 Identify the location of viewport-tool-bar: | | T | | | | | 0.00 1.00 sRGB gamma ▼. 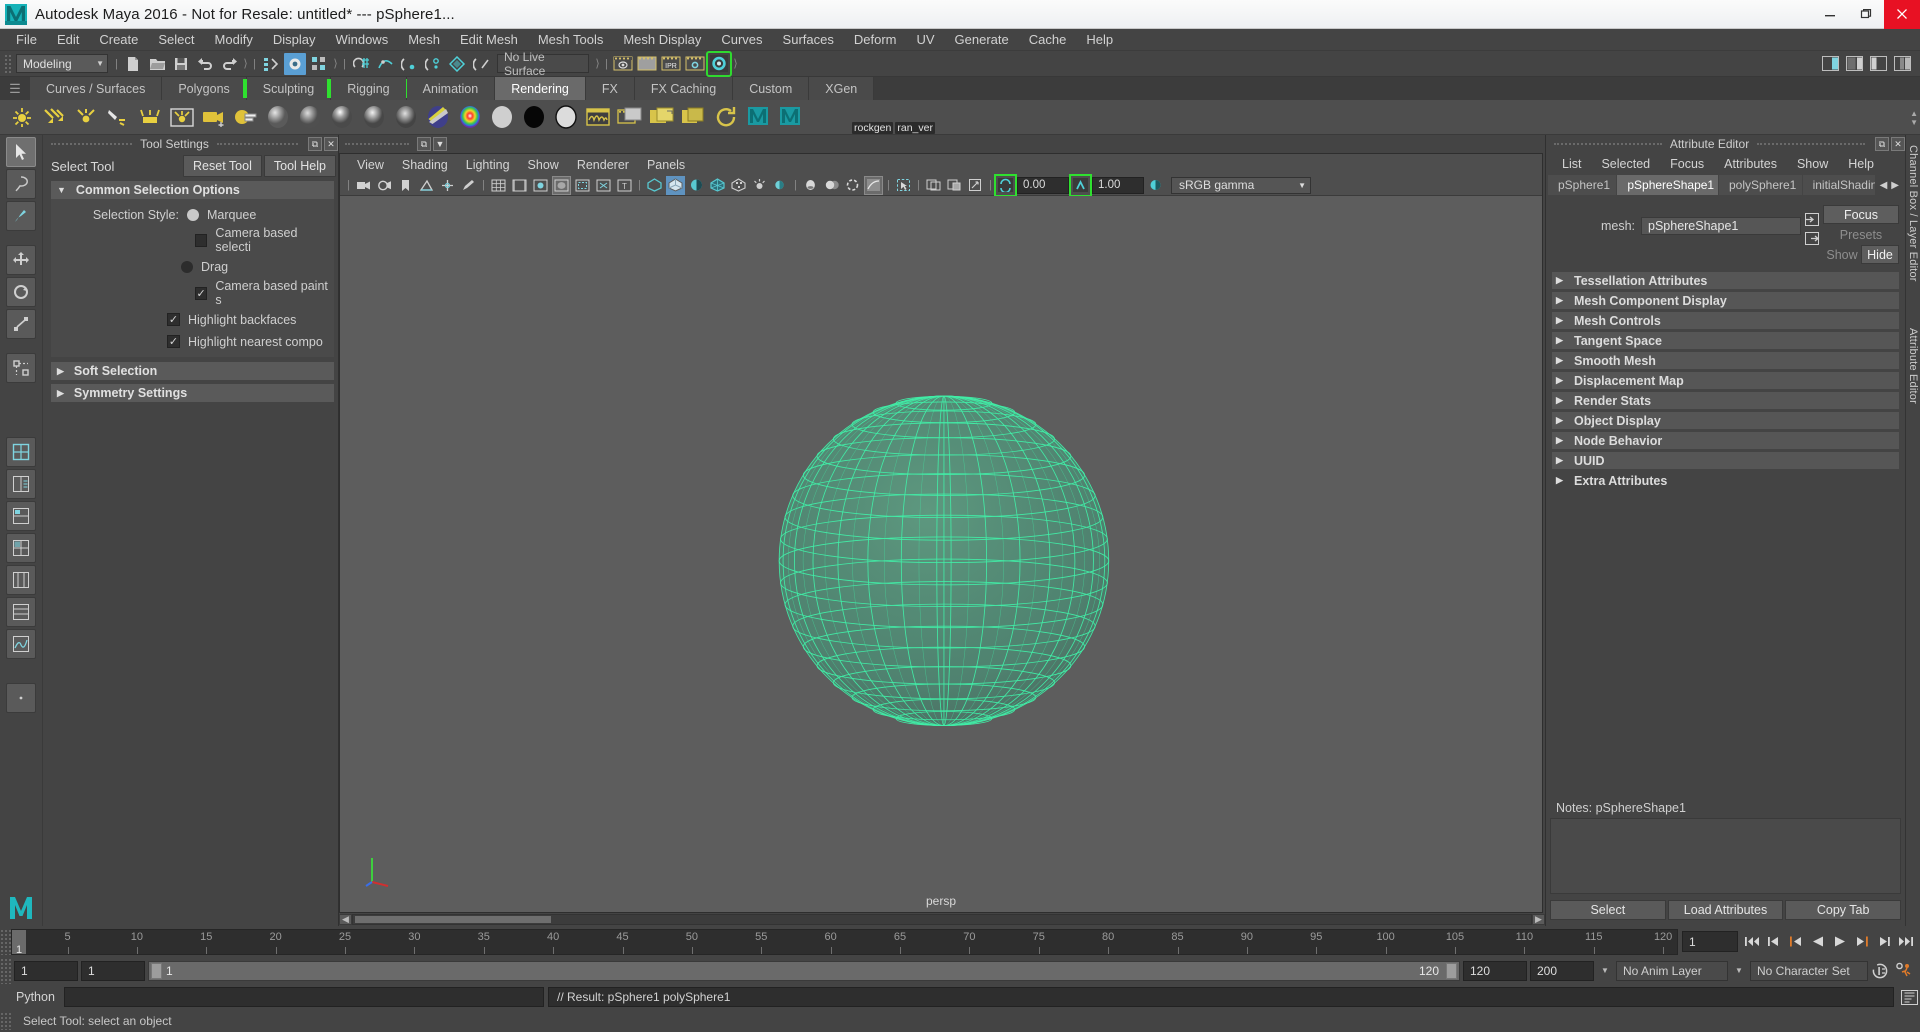
(941, 185).